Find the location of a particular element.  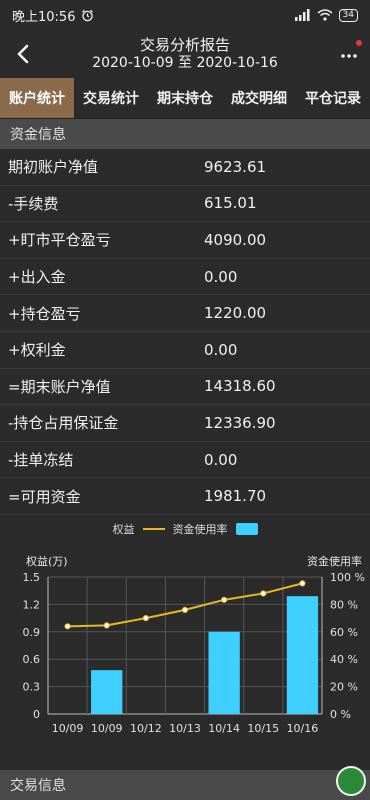

row-label: -手续费 is located at coordinates (33, 203).